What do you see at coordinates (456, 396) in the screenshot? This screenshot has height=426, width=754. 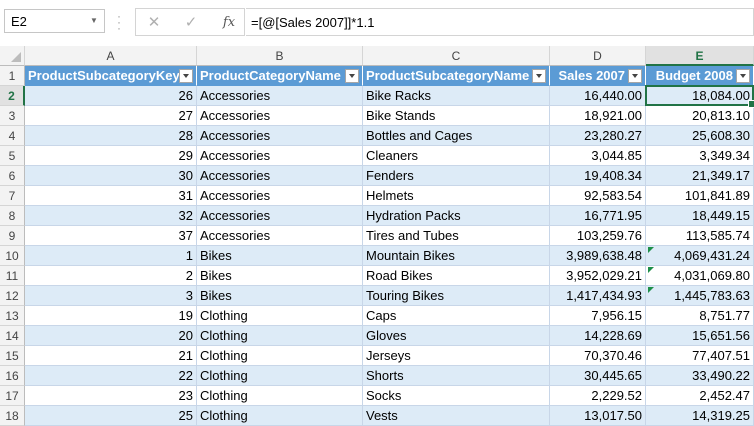 I see `table-cell-sub: Socks` at bounding box center [456, 396].